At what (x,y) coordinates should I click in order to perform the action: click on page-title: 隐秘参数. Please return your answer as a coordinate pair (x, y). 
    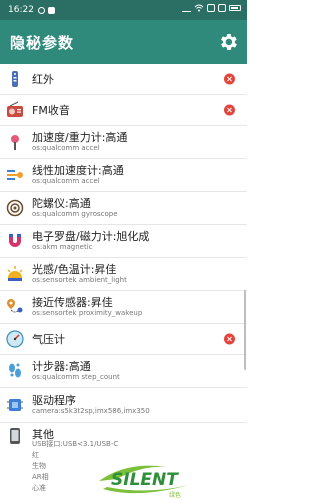
    Looking at the image, I should click on (42, 42).